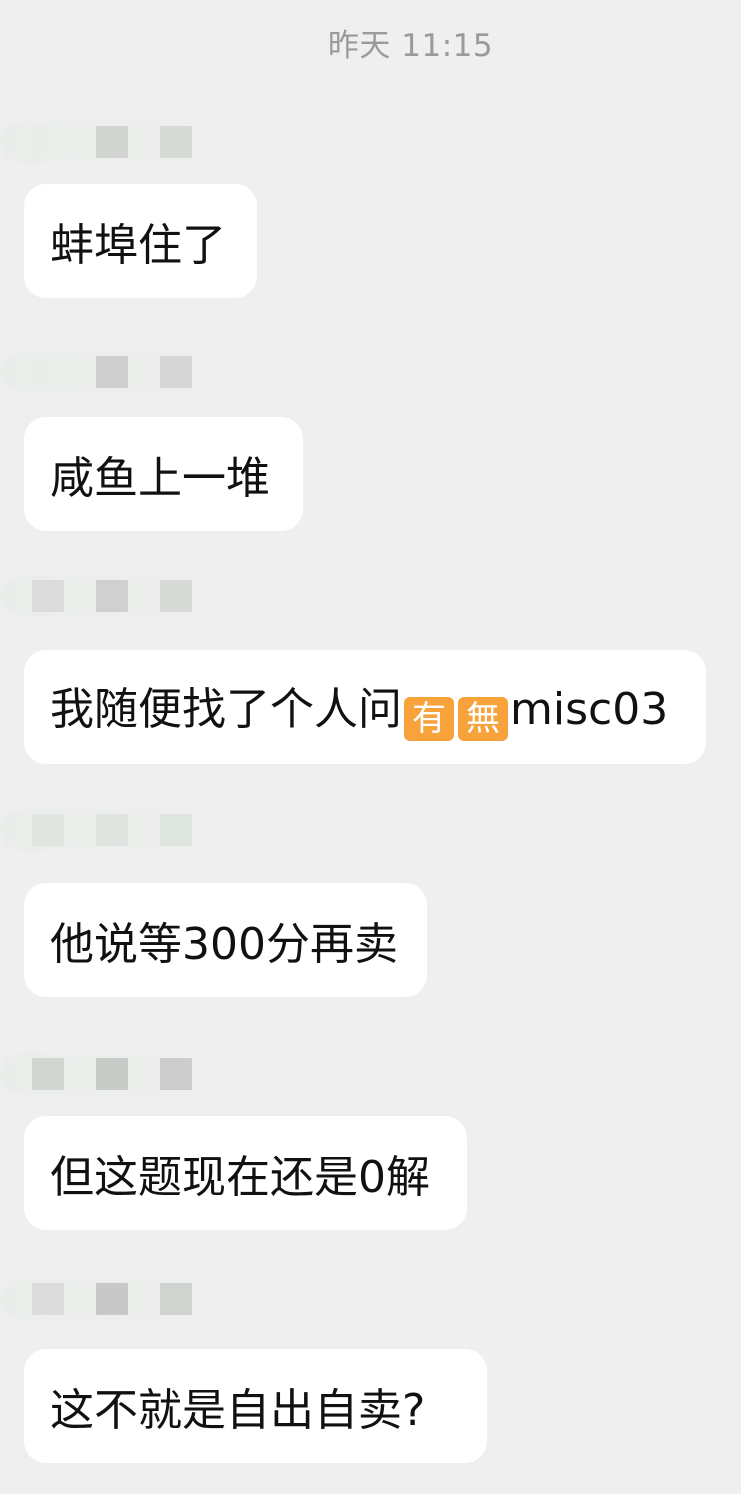  What do you see at coordinates (138, 245) in the screenshot?
I see `message-text: 蚌埠住了` at bounding box center [138, 245].